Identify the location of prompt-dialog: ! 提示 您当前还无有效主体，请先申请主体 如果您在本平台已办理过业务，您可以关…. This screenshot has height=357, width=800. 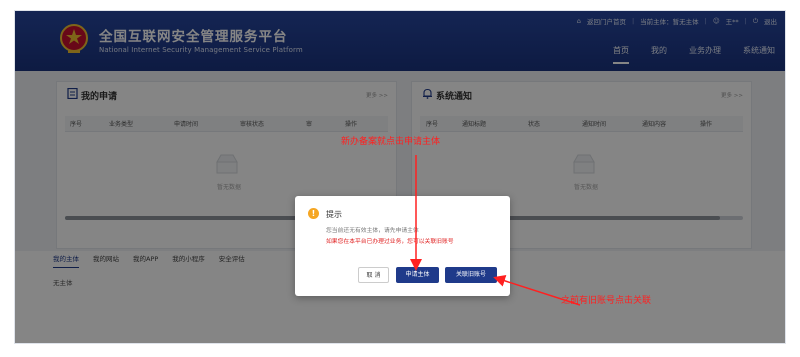
(402, 246).